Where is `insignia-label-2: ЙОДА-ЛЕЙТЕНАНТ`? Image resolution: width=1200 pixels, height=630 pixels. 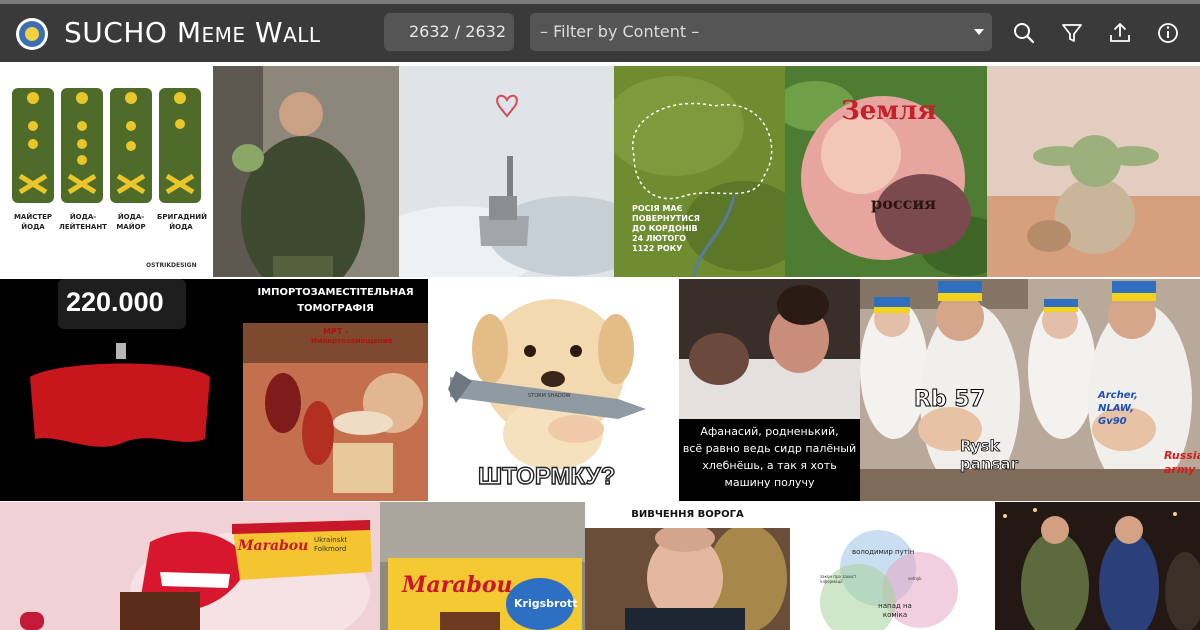 insignia-label-2: ЙОДА-ЛЕЙТЕНАНТ is located at coordinates (83, 222).